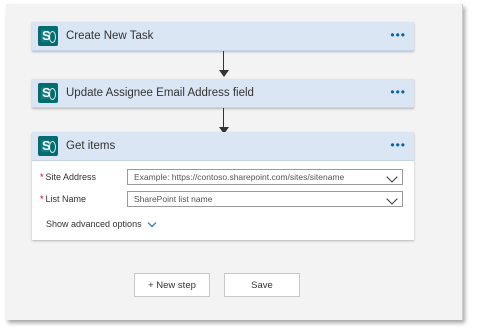 Image resolution: width=480 pixels, height=336 pixels. I want to click on show-advanced-options-toggle: Show advanced options, so click(101, 223).